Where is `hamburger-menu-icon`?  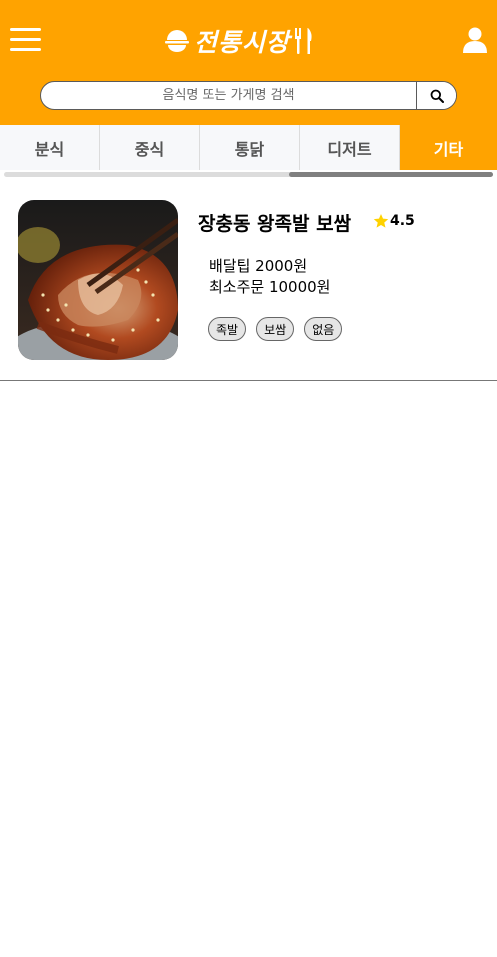
hamburger-menu-icon is located at coordinates (25, 40).